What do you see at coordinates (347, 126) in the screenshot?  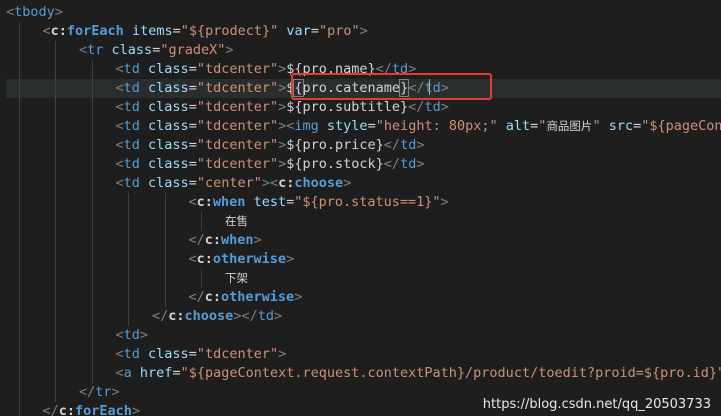 I see `code-attribute: style` at bounding box center [347, 126].